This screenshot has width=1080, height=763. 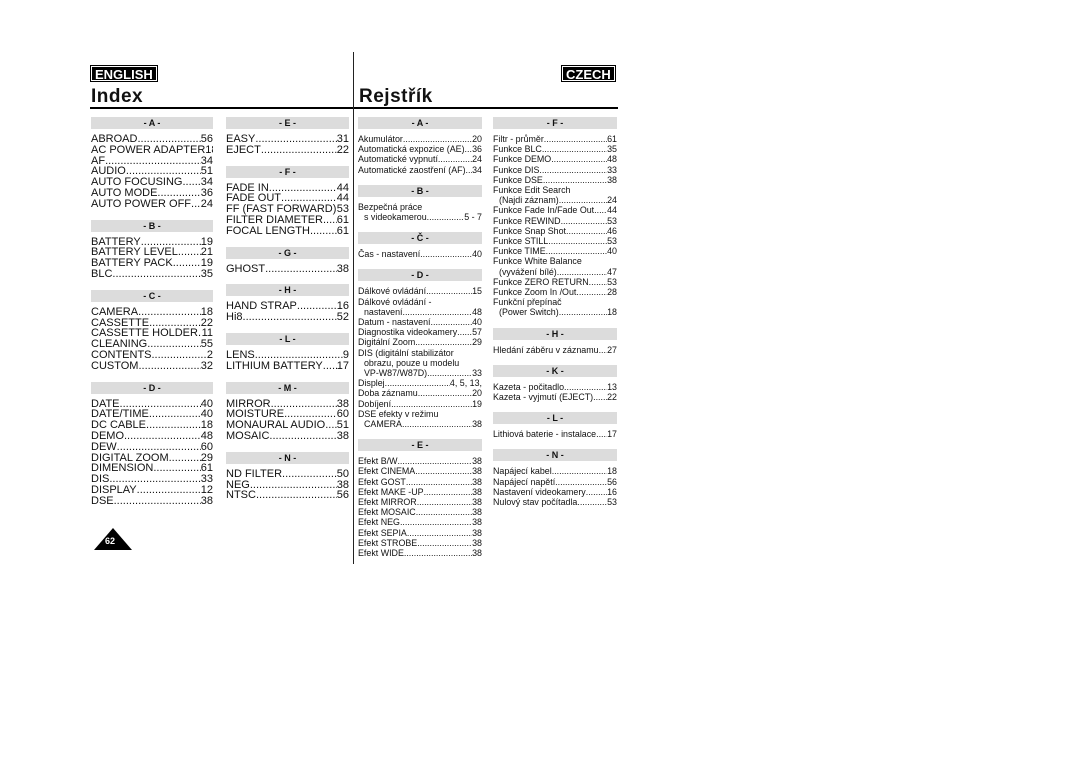 I want to click on entry-label: NTSC, so click(x=241, y=496).